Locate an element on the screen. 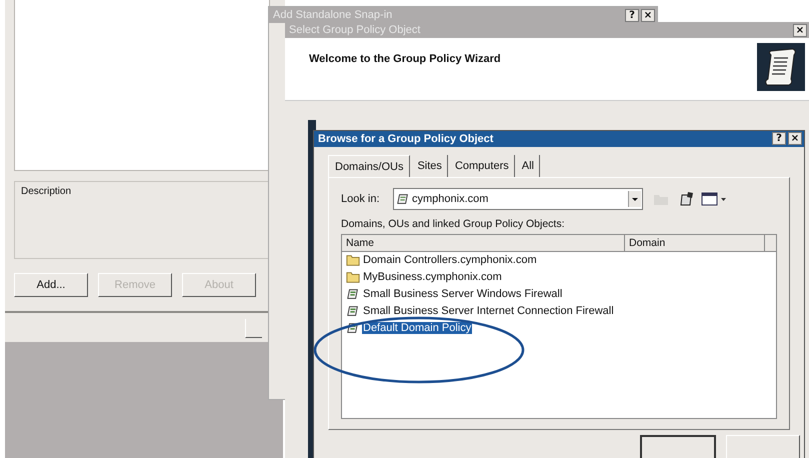 The image size is (809, 458). window-title: Select Group Policy Object is located at coordinates (354, 30).